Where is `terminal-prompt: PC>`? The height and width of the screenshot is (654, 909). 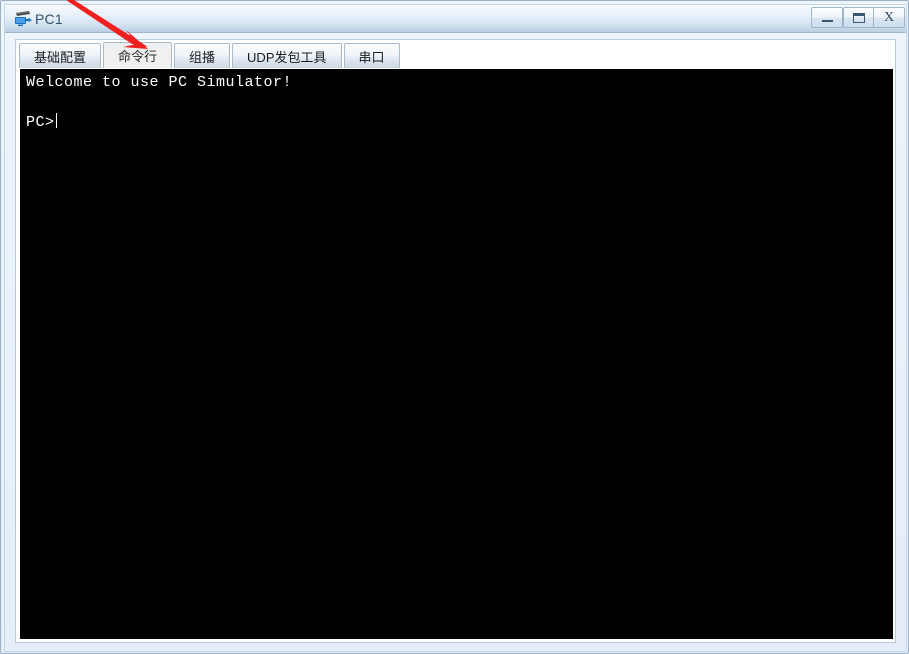 terminal-prompt: PC> is located at coordinates (40, 122).